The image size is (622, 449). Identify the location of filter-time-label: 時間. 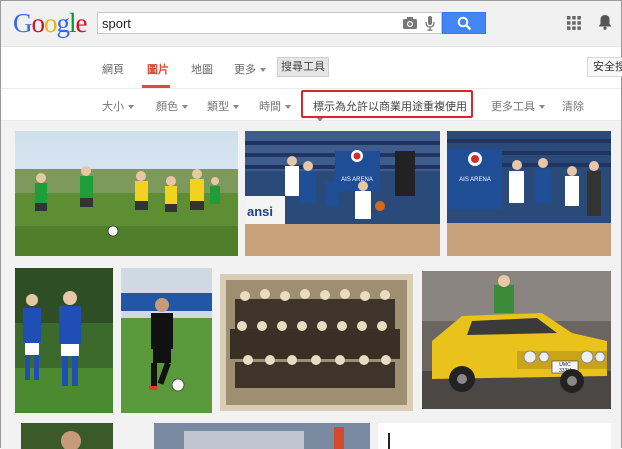
(270, 107).